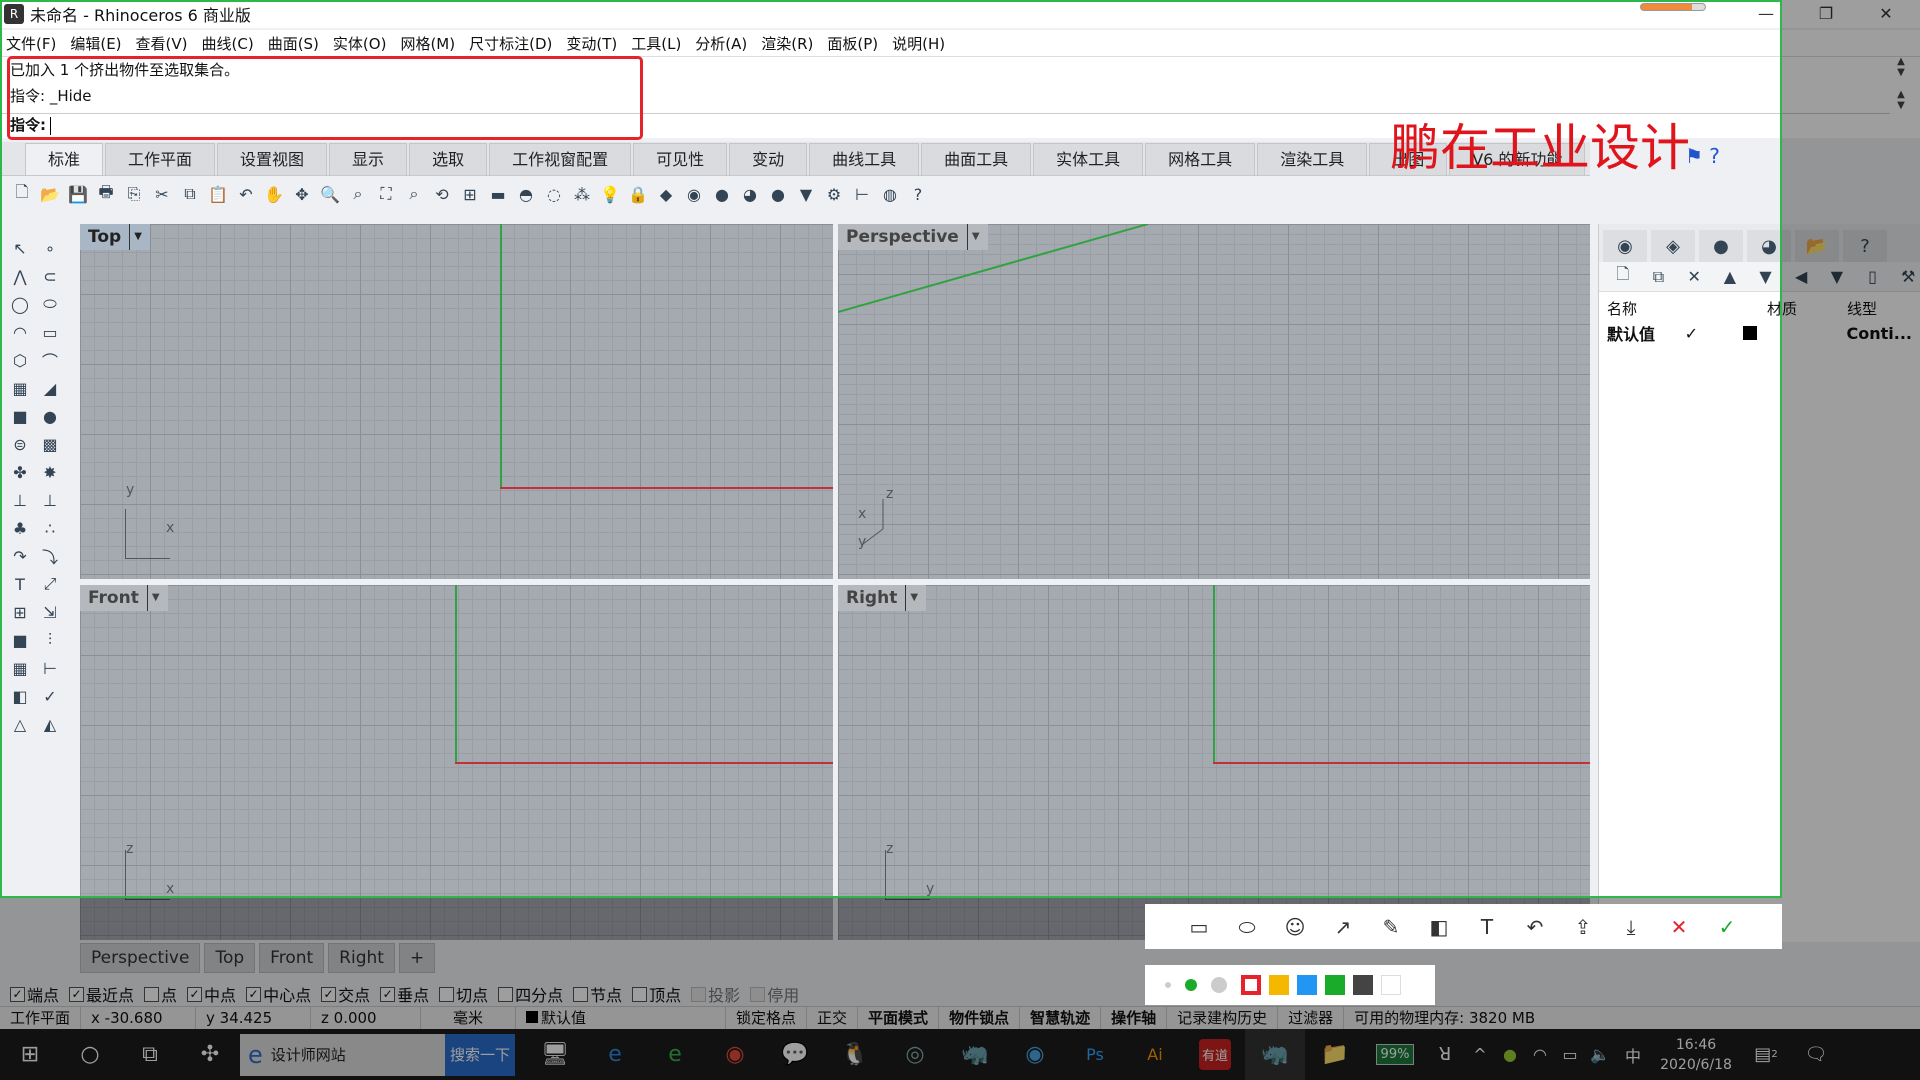  Describe the element at coordinates (358, 194) in the screenshot. I see `zoom-window-icon: ⌕` at that location.